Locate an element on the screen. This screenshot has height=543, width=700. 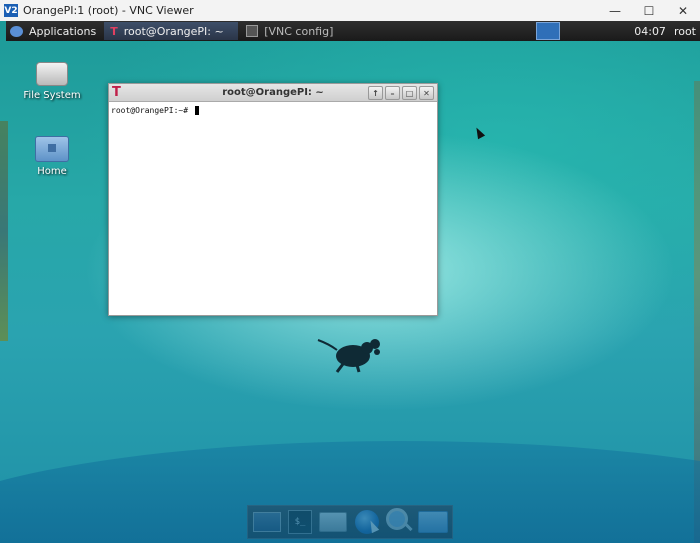
dock-item-home is located at coordinates (333, 522).